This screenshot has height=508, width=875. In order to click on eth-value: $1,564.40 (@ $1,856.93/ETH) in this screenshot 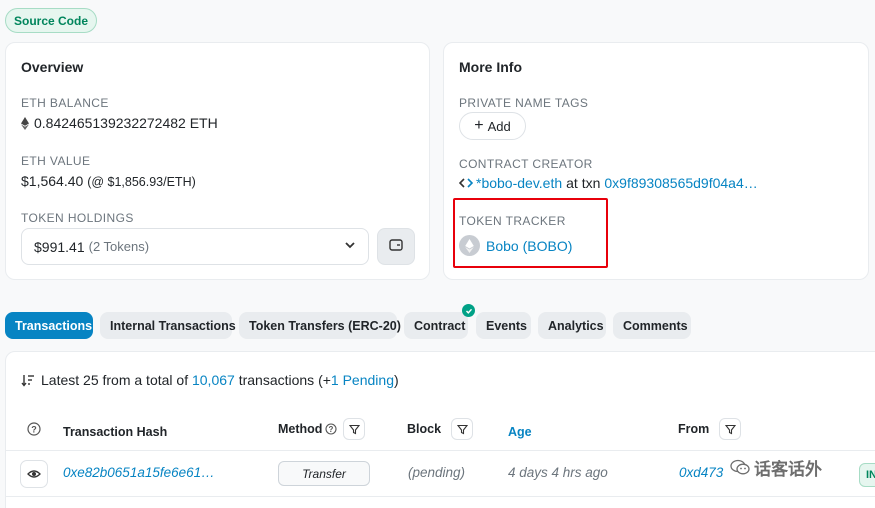, I will do `click(108, 181)`.